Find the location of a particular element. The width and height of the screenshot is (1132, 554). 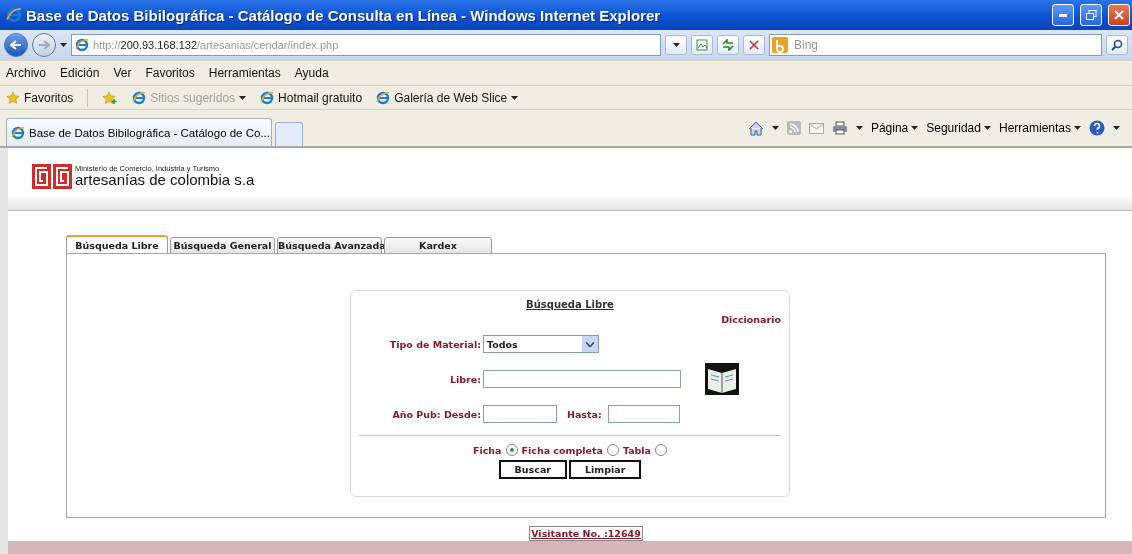

command-menu: Herramientas is located at coordinates (1039, 128).